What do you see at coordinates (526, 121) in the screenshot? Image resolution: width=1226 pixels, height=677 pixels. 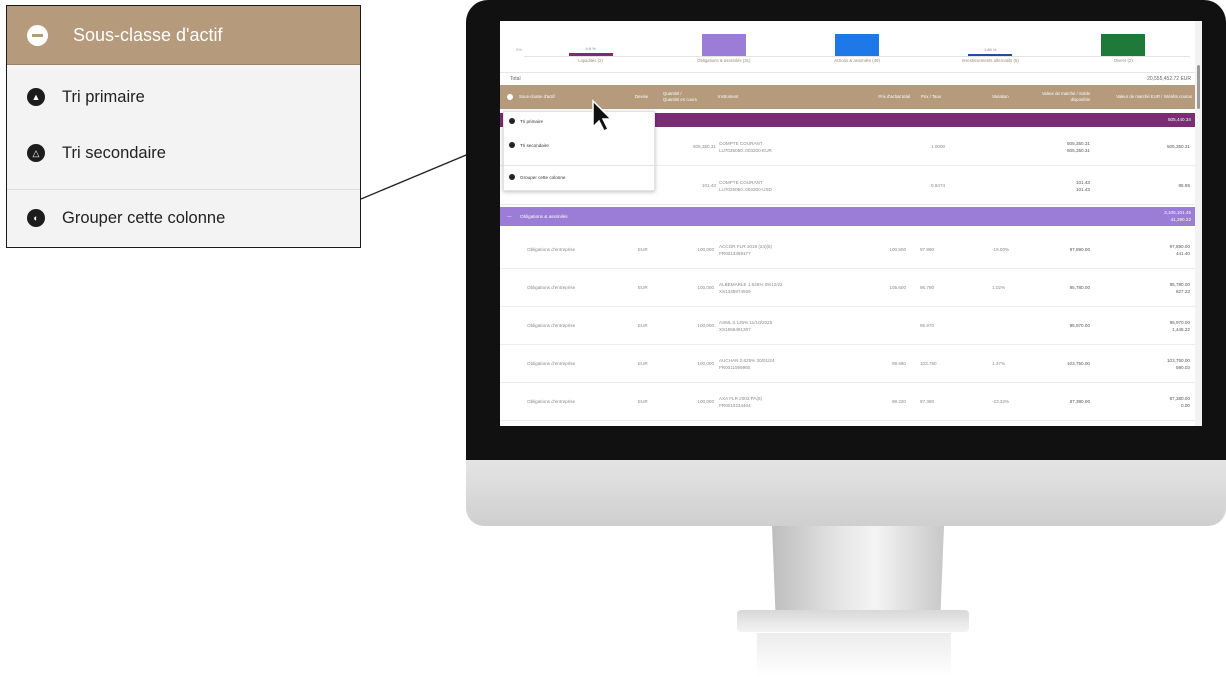 I see `menu-item-primary-sort: Tri primaire` at bounding box center [526, 121].